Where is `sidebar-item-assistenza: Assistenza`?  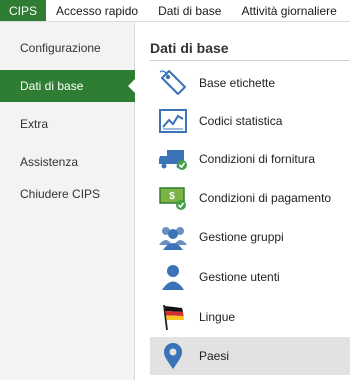 sidebar-item-assistenza: Assistenza is located at coordinates (67, 162).